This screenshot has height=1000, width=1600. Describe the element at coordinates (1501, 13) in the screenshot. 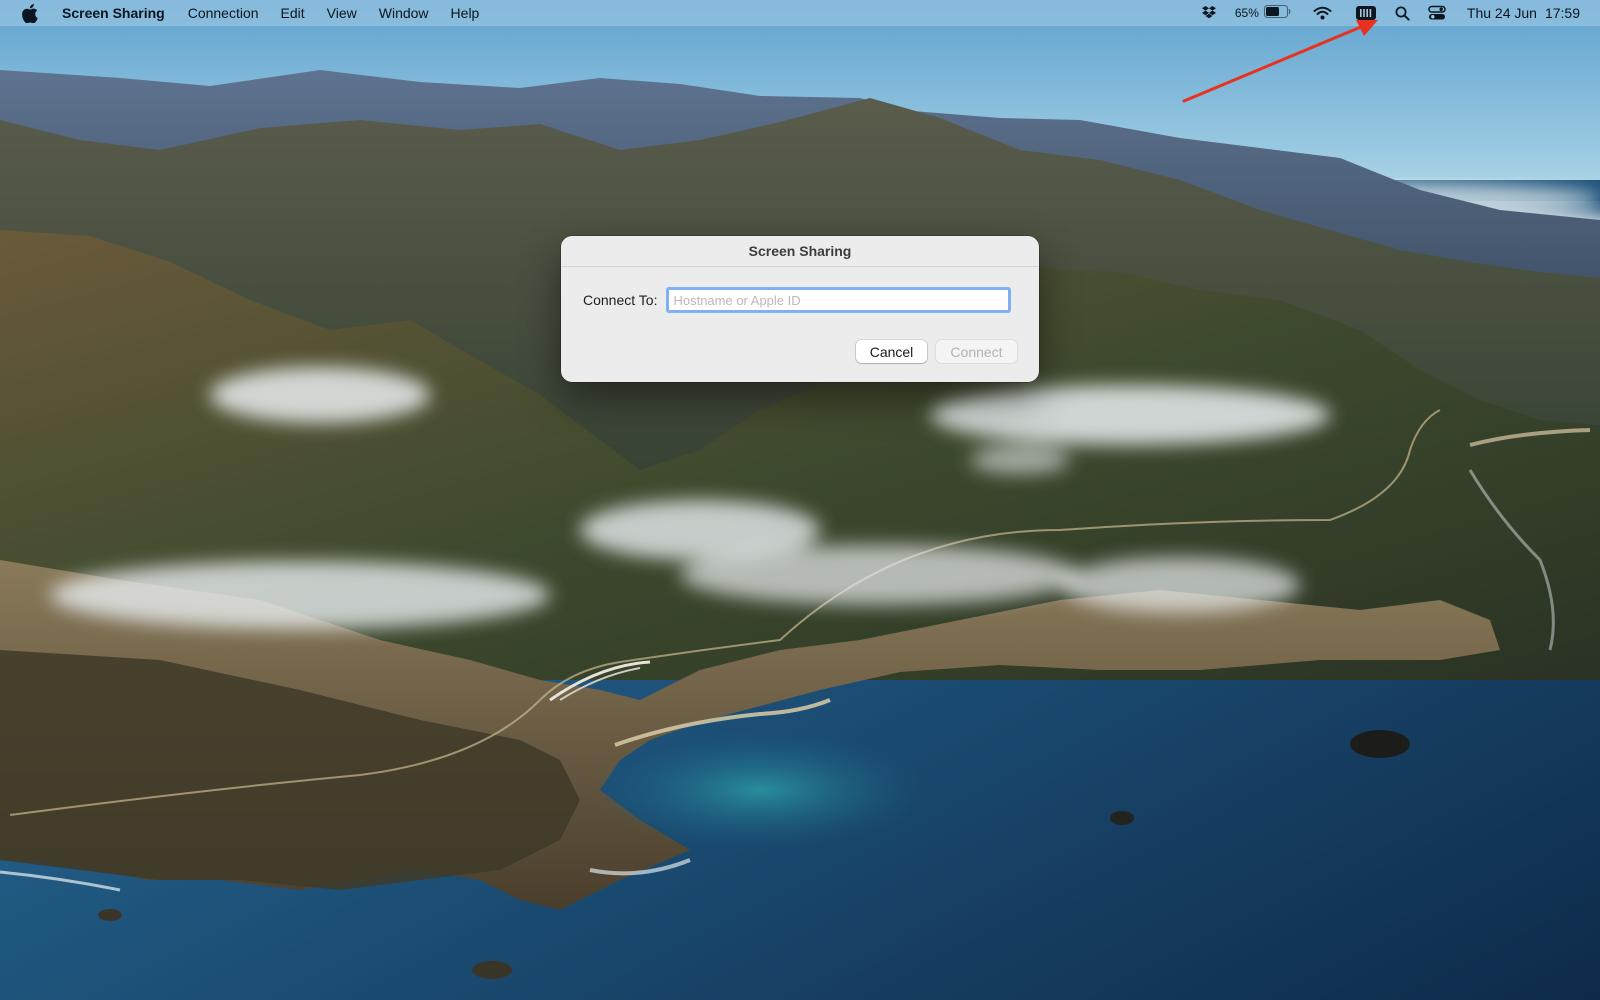

I see `clock-date: Thu 24 Jun` at that location.